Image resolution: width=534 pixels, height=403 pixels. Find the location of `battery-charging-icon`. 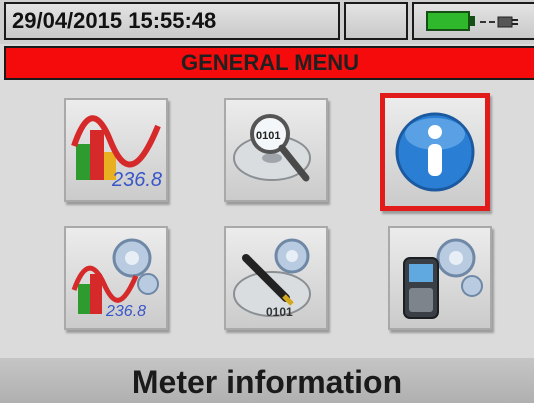

battery-charging-icon is located at coordinates (448, 21).